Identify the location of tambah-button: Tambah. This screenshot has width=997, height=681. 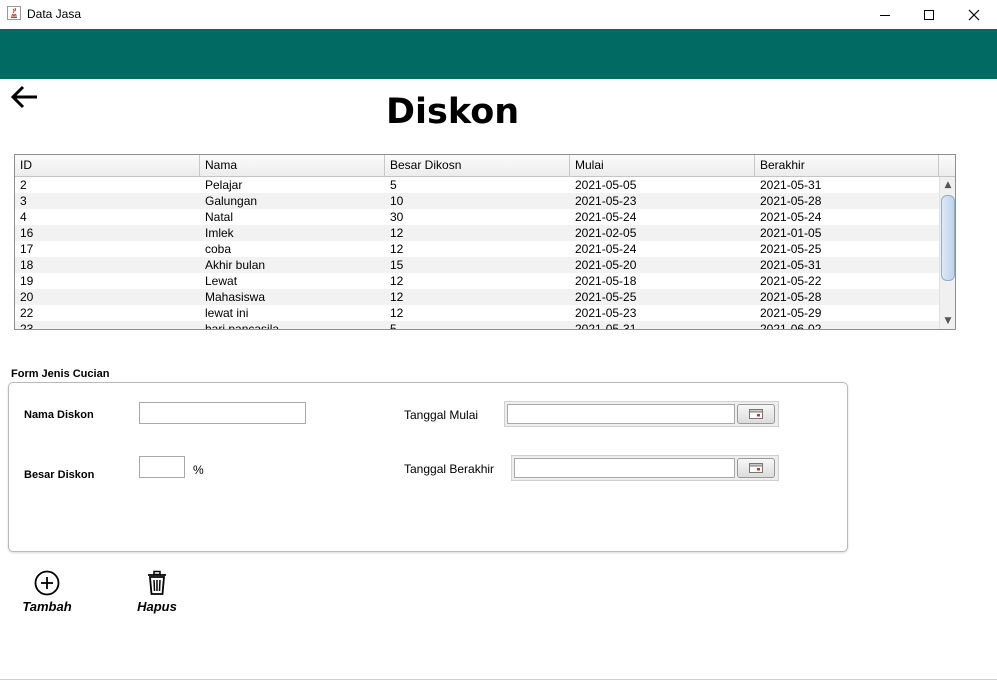
(47, 591).